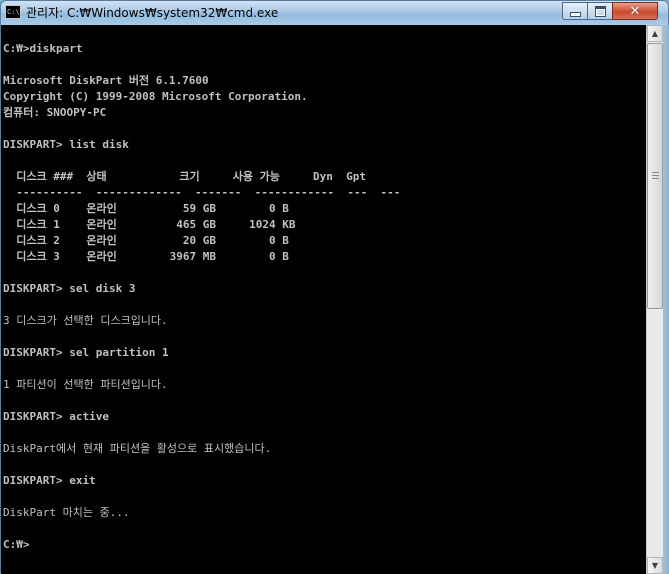  I want to click on table-row: 디스크 3 온라인 3967 MB 0 B, so click(146, 256).